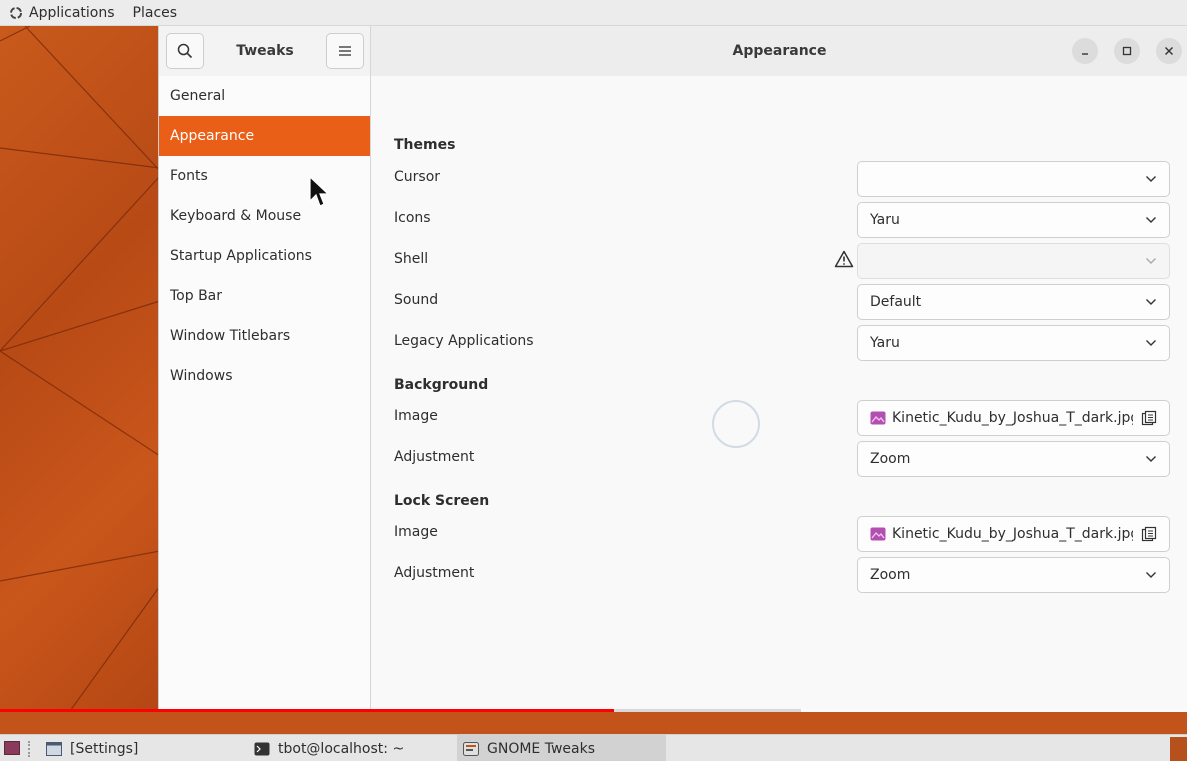  I want to click on sidebar-item-keyboard-mouse: Keyboard & Mouse, so click(264, 216).